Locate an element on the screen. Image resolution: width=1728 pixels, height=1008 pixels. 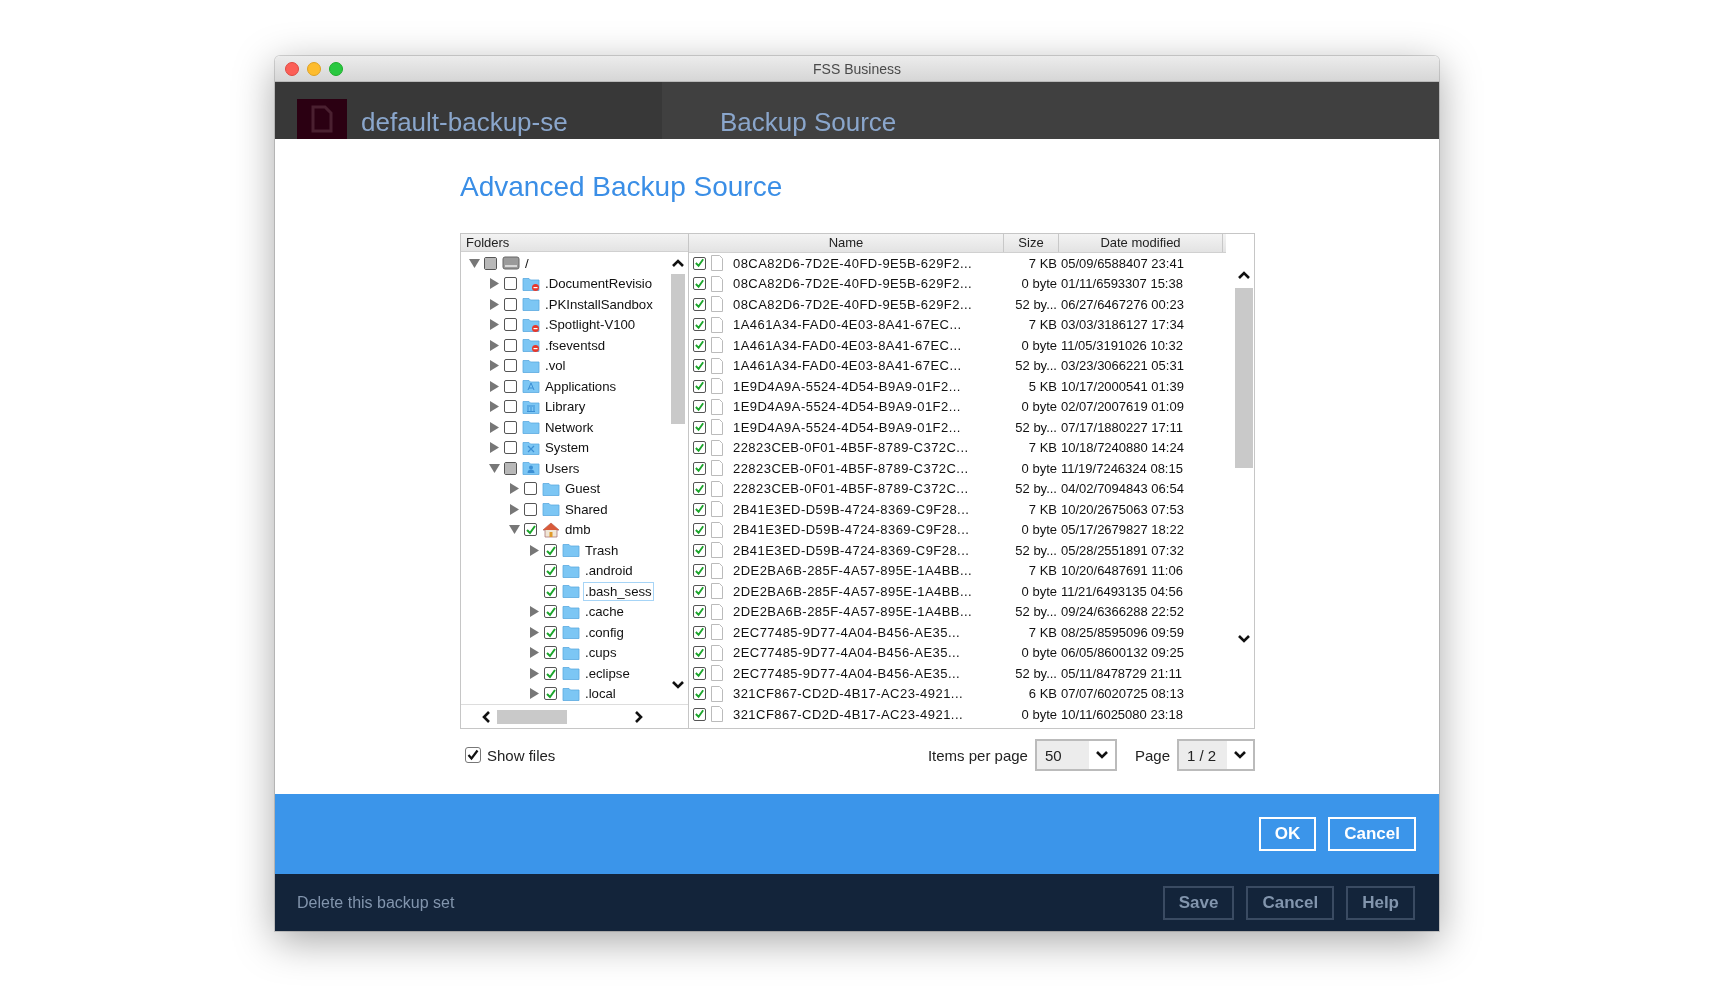
folder-name: .android is located at coordinates (609, 571).